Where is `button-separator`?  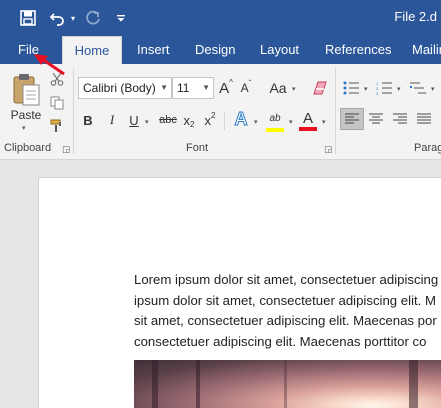
button-separator is located at coordinates (224, 121).